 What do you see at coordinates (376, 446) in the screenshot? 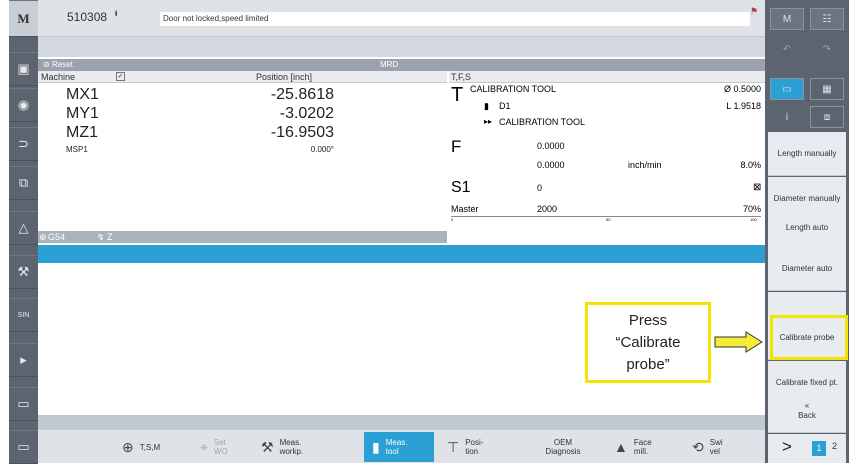
I see `tool-meas-icon: ▮` at bounding box center [376, 446].